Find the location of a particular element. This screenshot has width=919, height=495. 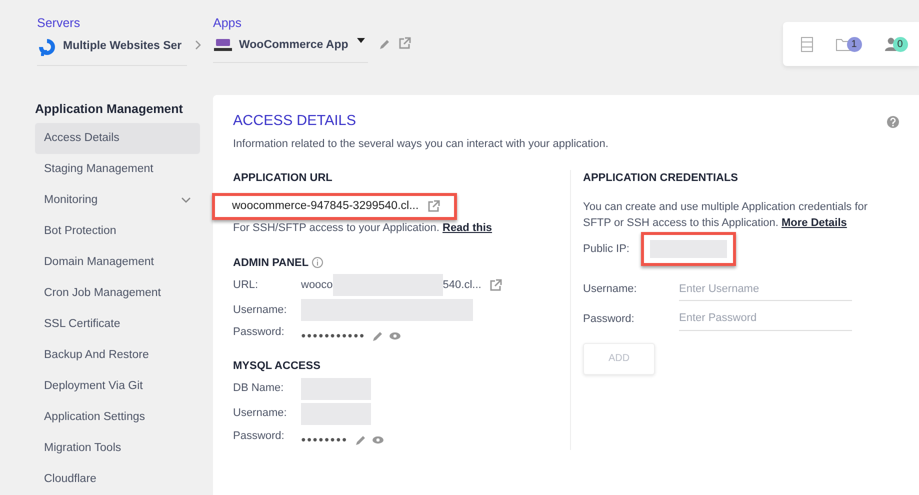

sidebar-item: Monitoring is located at coordinates (117, 200).